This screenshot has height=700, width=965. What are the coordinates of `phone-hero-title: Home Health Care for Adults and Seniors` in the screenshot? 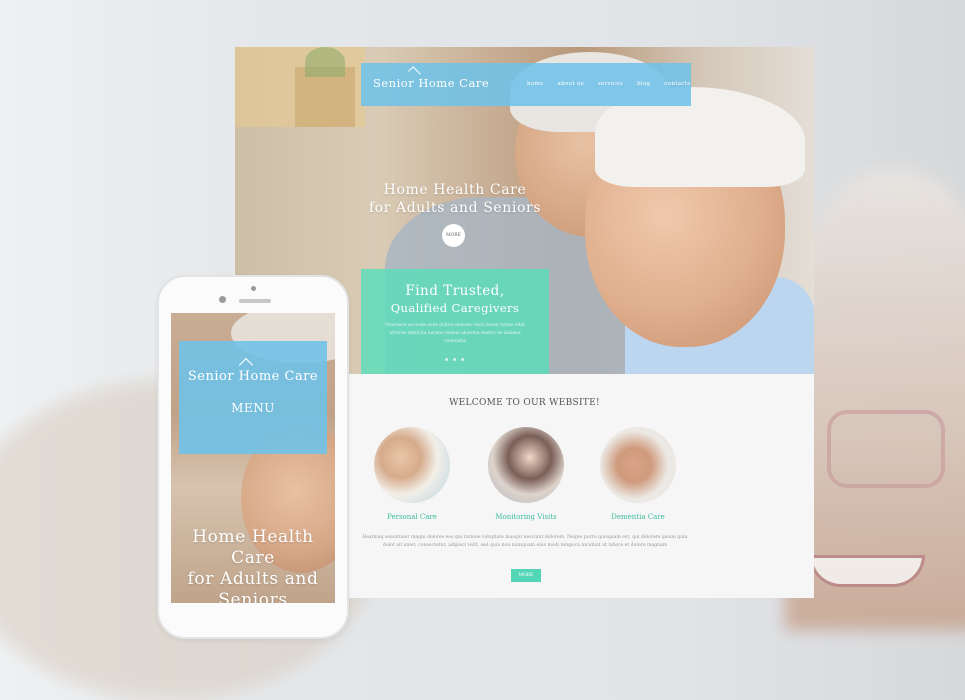 It's located at (253, 565).